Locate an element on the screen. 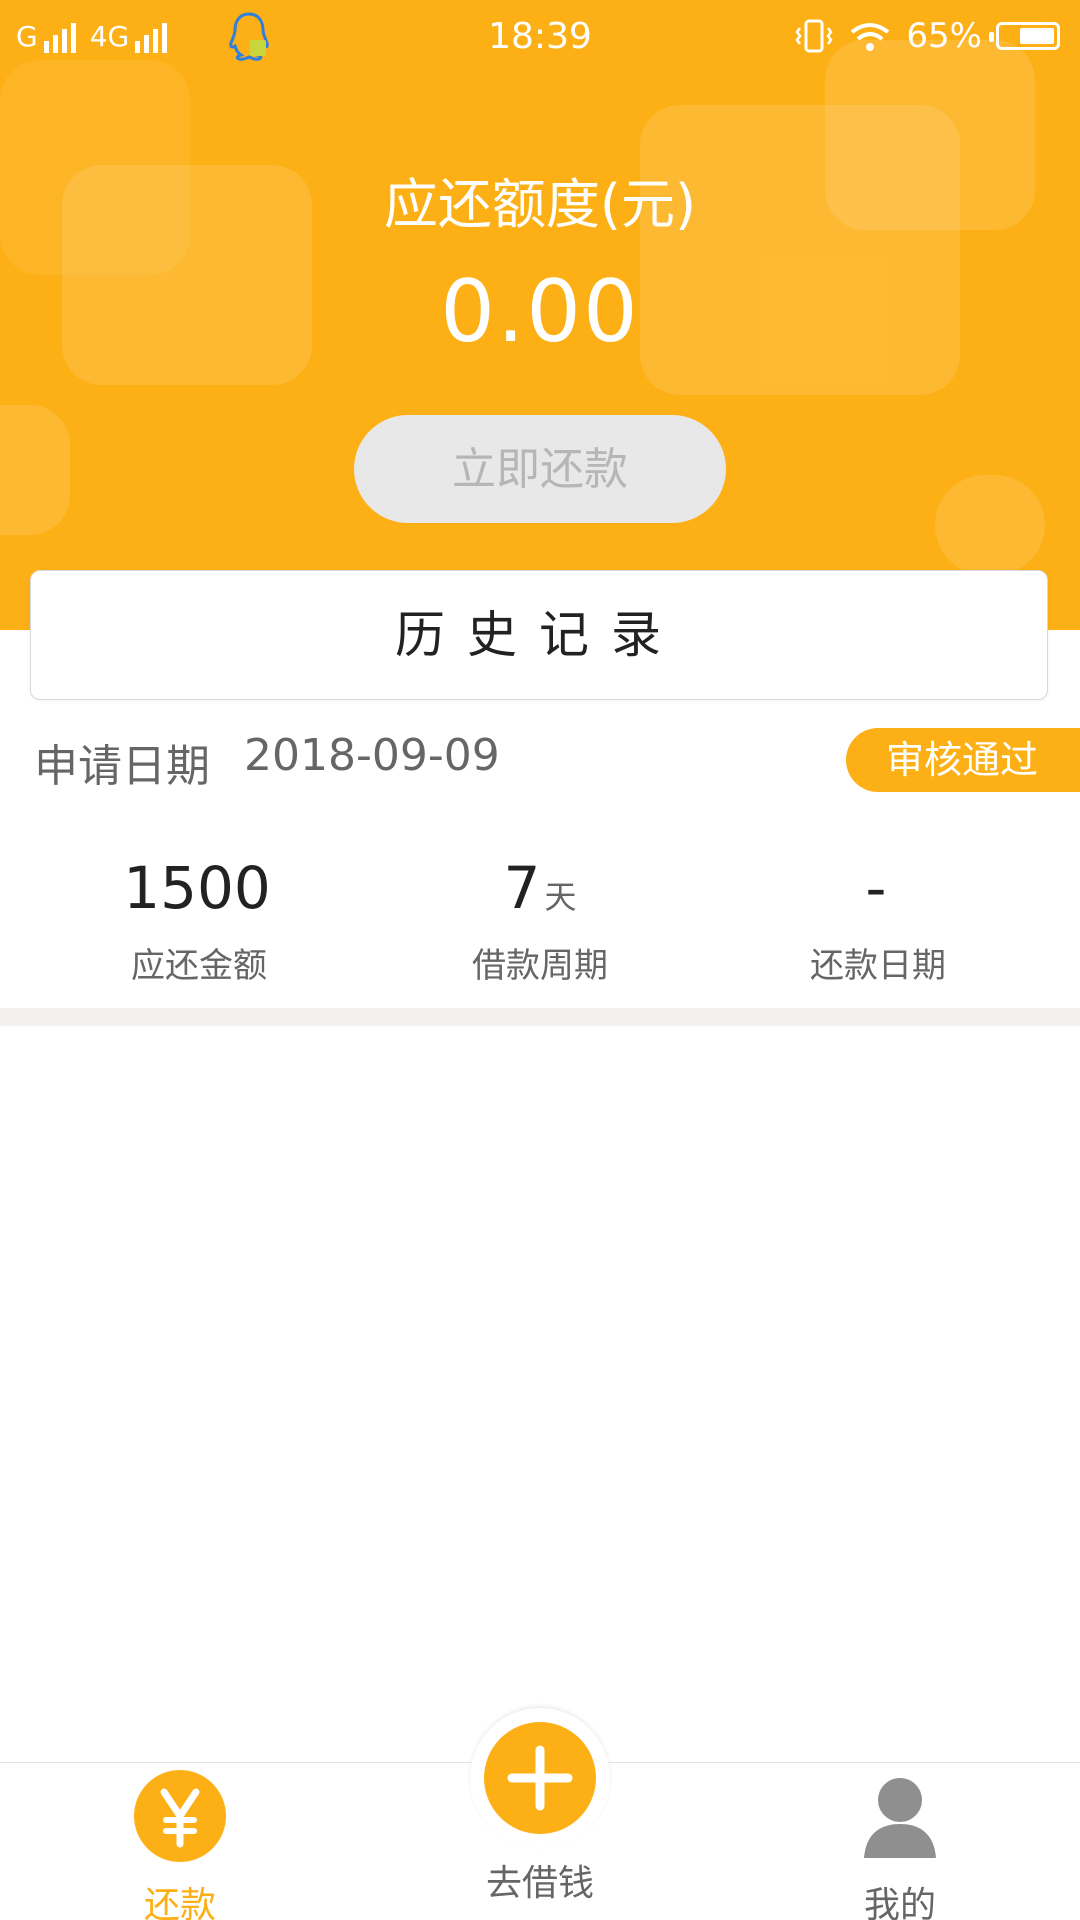 This screenshot has height=1920, width=1080. nav-tab-borrow: 去借钱 is located at coordinates (540, 1814).